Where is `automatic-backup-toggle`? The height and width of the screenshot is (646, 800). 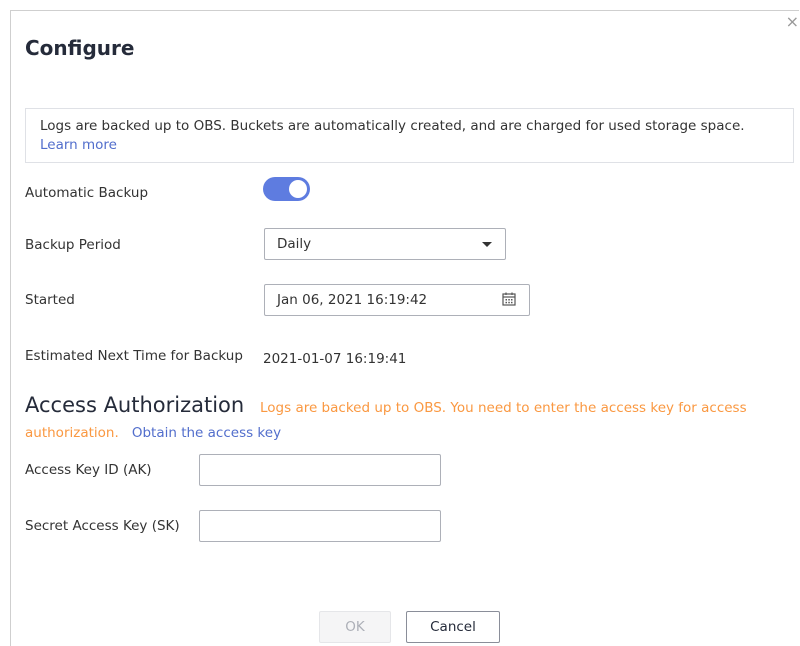
automatic-backup-toggle is located at coordinates (286, 189).